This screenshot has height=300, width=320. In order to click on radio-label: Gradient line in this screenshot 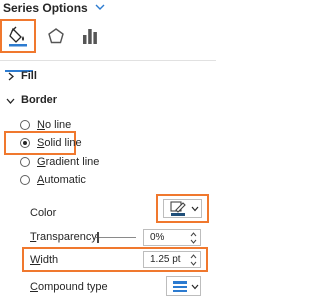, I will do `click(68, 162)`.